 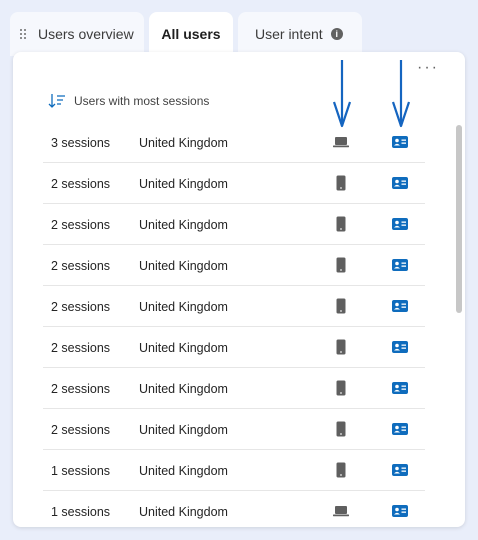 I want to click on tab-all-users: All users, so click(x=191, y=34).